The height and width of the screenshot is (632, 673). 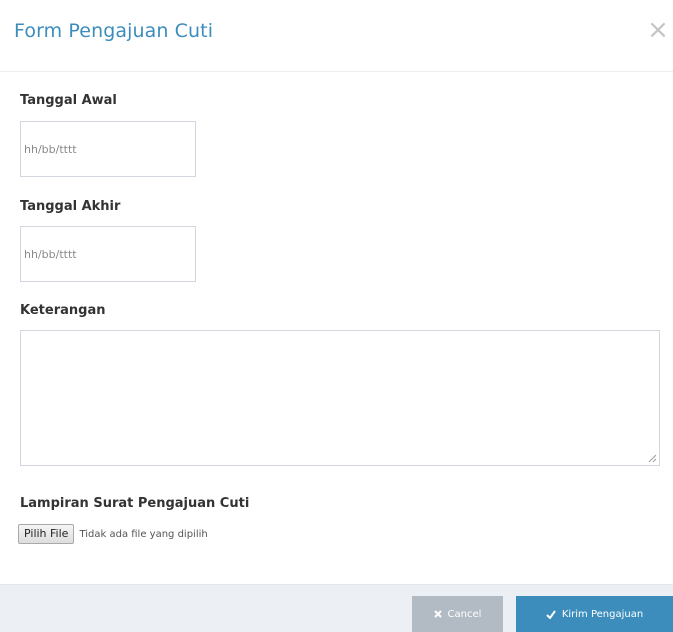 What do you see at coordinates (70, 206) in the screenshot?
I see `end-date-label: Tanggal Akhir` at bounding box center [70, 206].